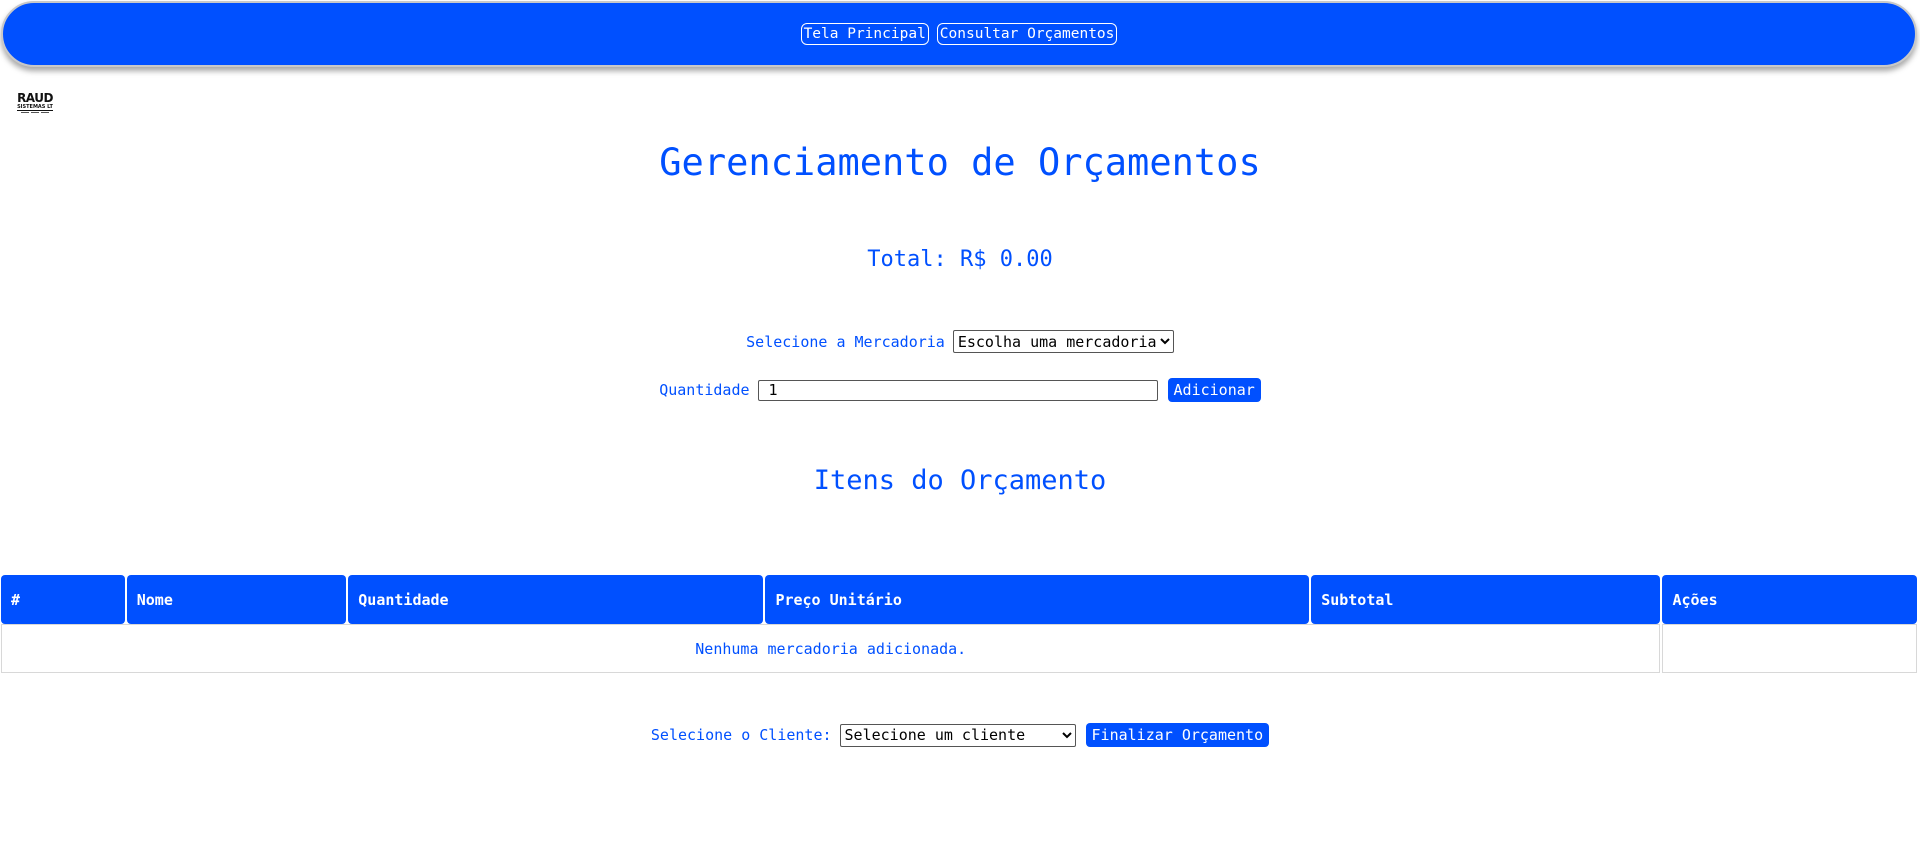 This screenshot has height=844, width=1920. Describe the element at coordinates (960, 259) in the screenshot. I see `budget-total: Total: R$ 0.00` at that location.